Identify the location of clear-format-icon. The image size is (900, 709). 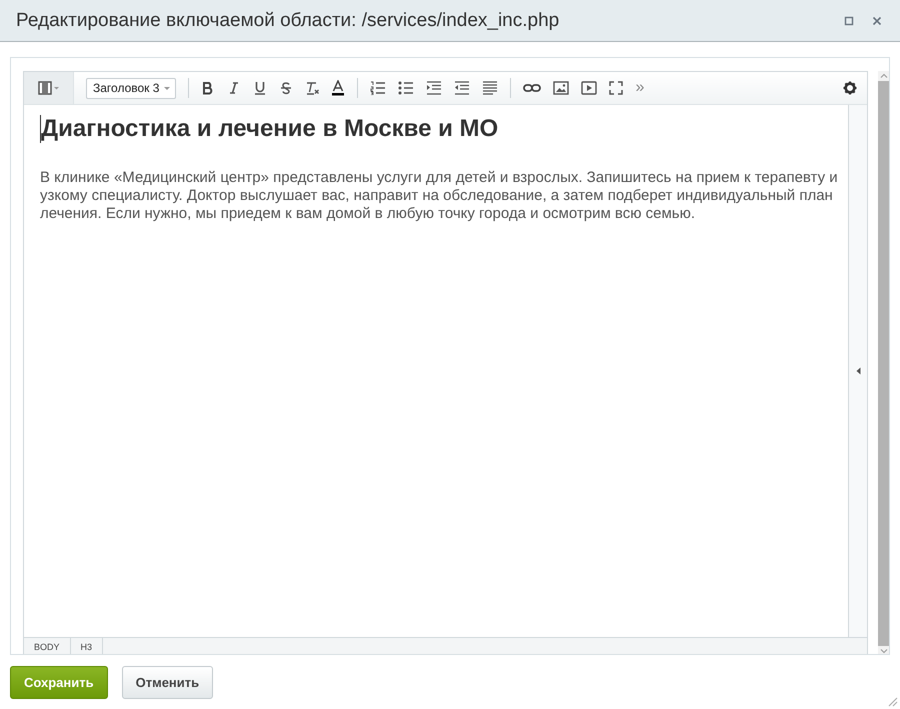
(312, 88).